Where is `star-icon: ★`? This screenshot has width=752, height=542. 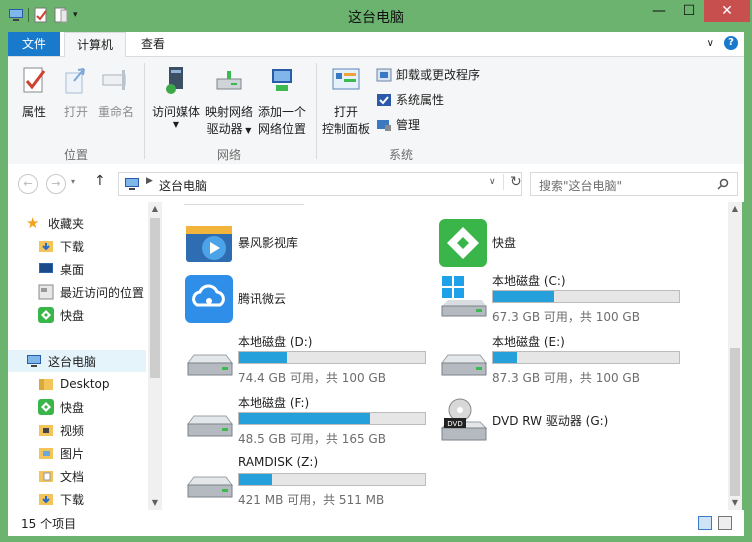
star-icon: ★ is located at coordinates (33, 223).